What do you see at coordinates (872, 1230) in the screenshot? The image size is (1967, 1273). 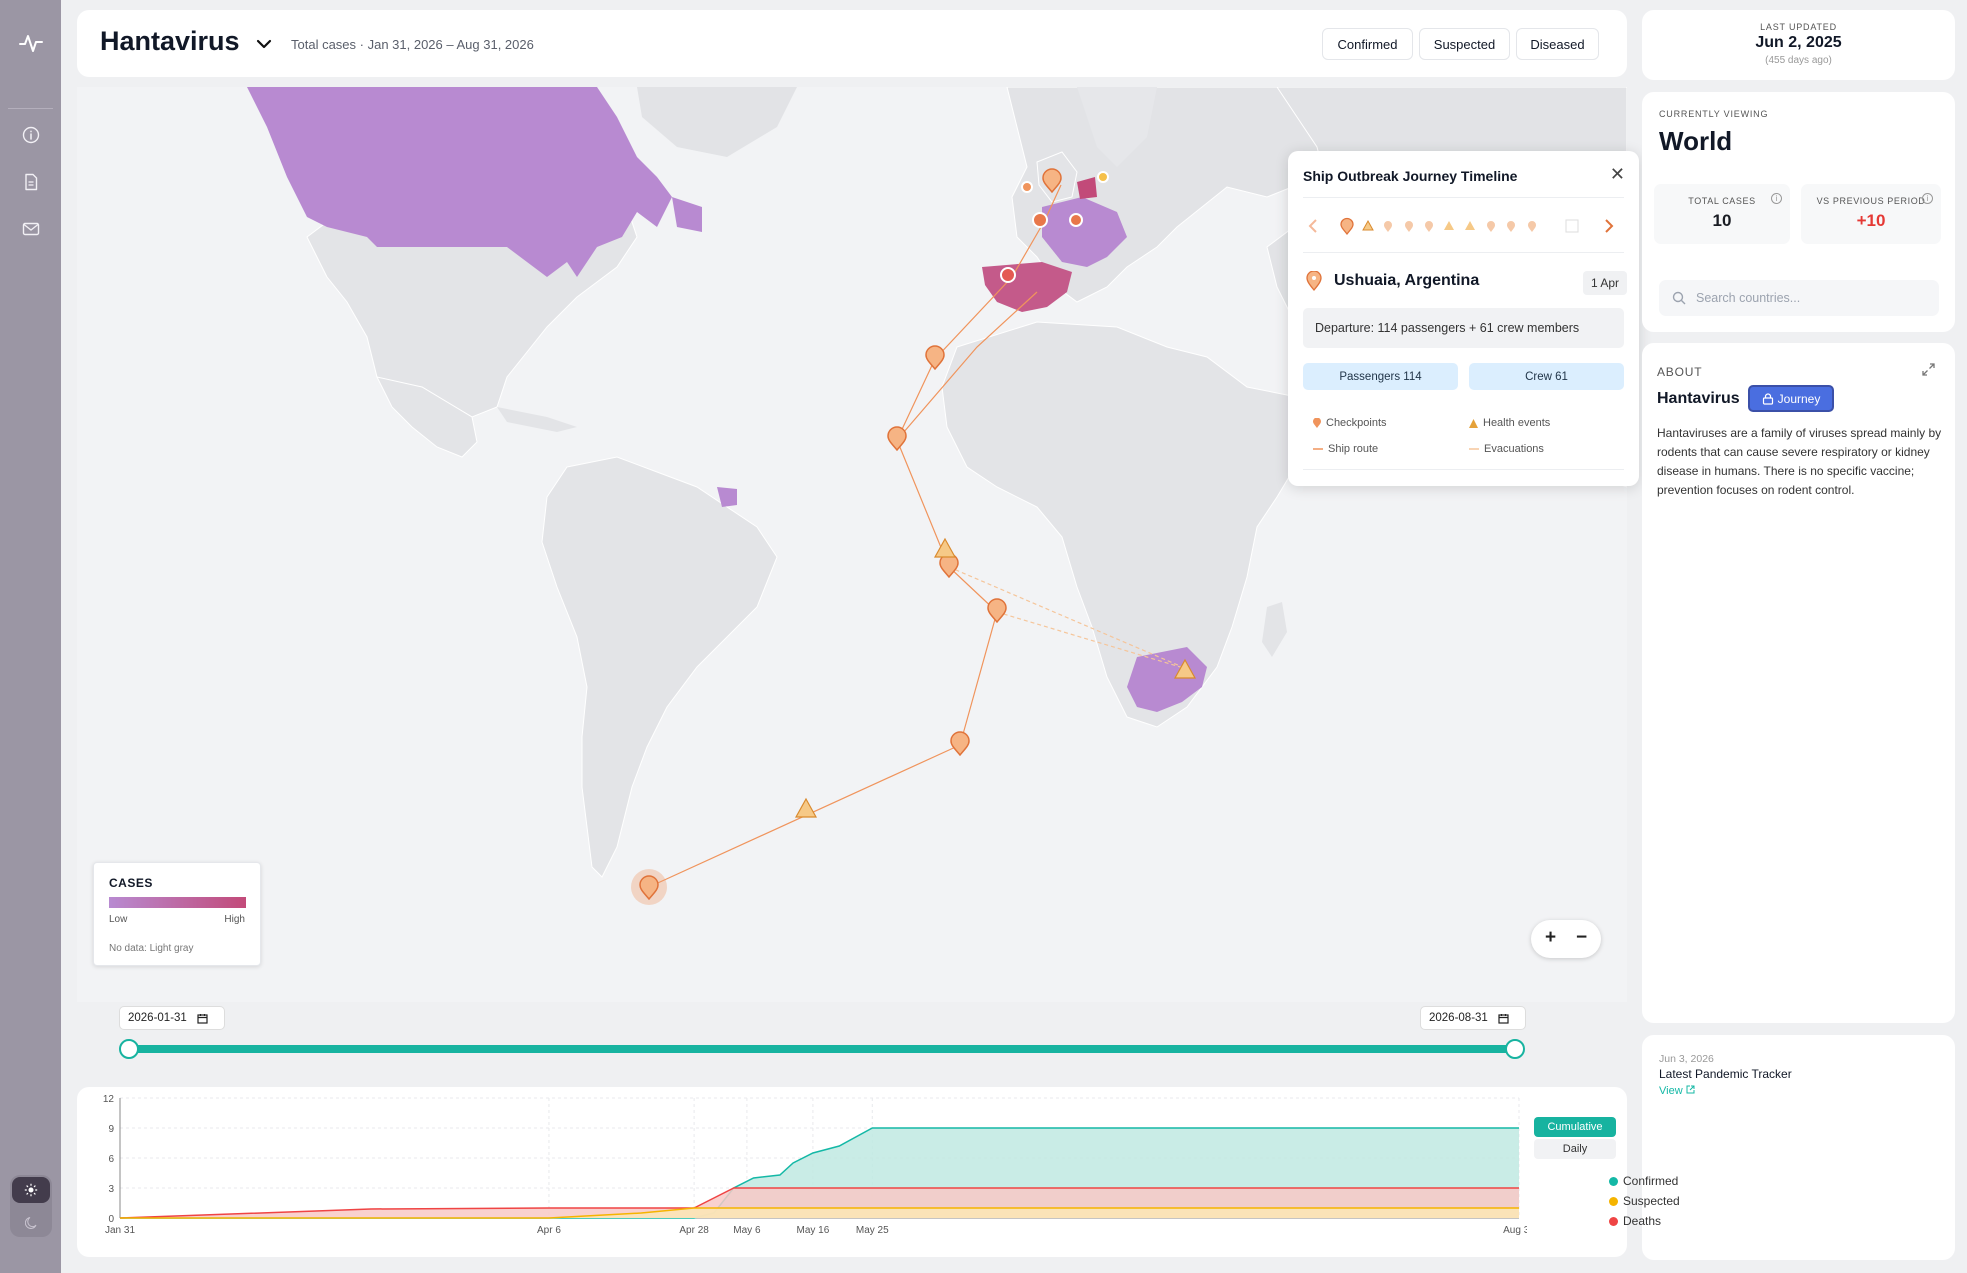 I see `x-tick-label: May 25` at bounding box center [872, 1230].